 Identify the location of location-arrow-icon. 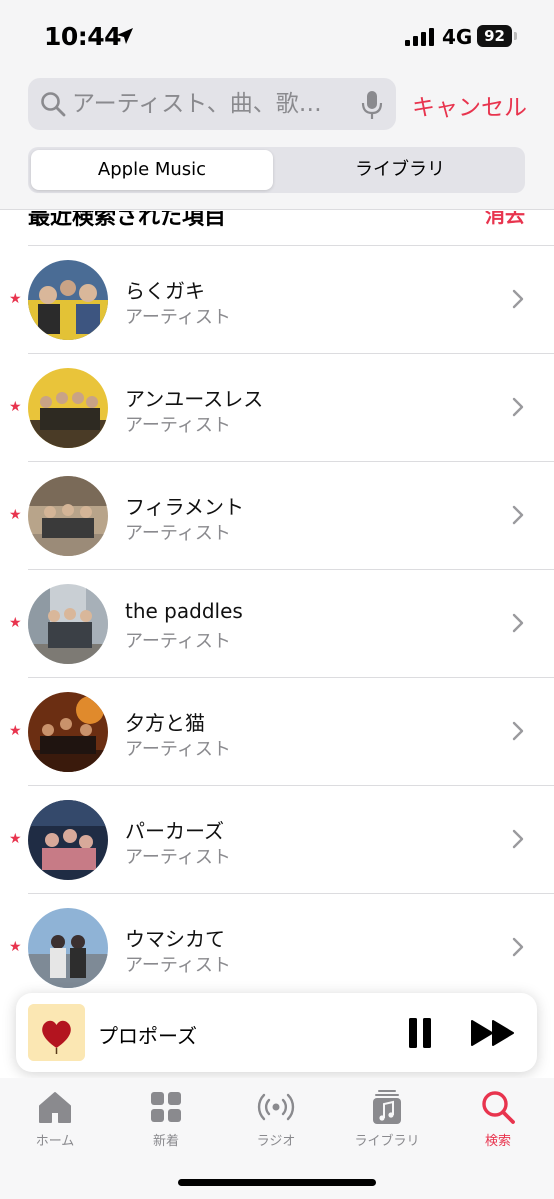
(125, 36).